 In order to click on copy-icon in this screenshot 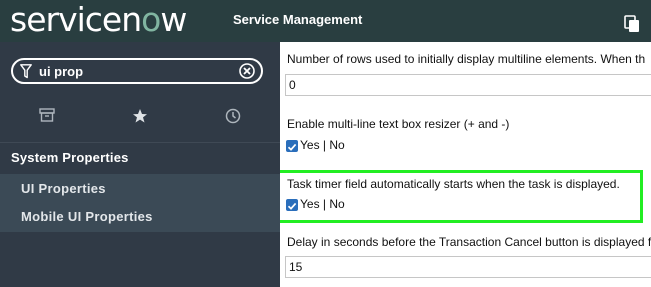, I will do `click(632, 24)`.